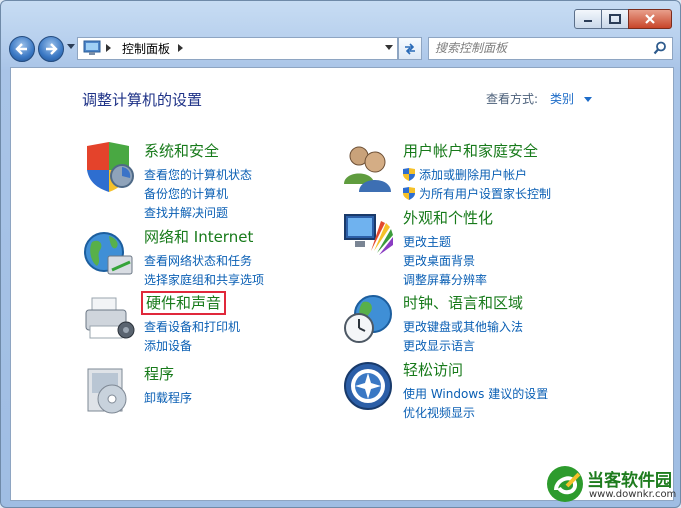 This screenshot has width=681, height=508. I want to click on back-button, so click(22, 49).